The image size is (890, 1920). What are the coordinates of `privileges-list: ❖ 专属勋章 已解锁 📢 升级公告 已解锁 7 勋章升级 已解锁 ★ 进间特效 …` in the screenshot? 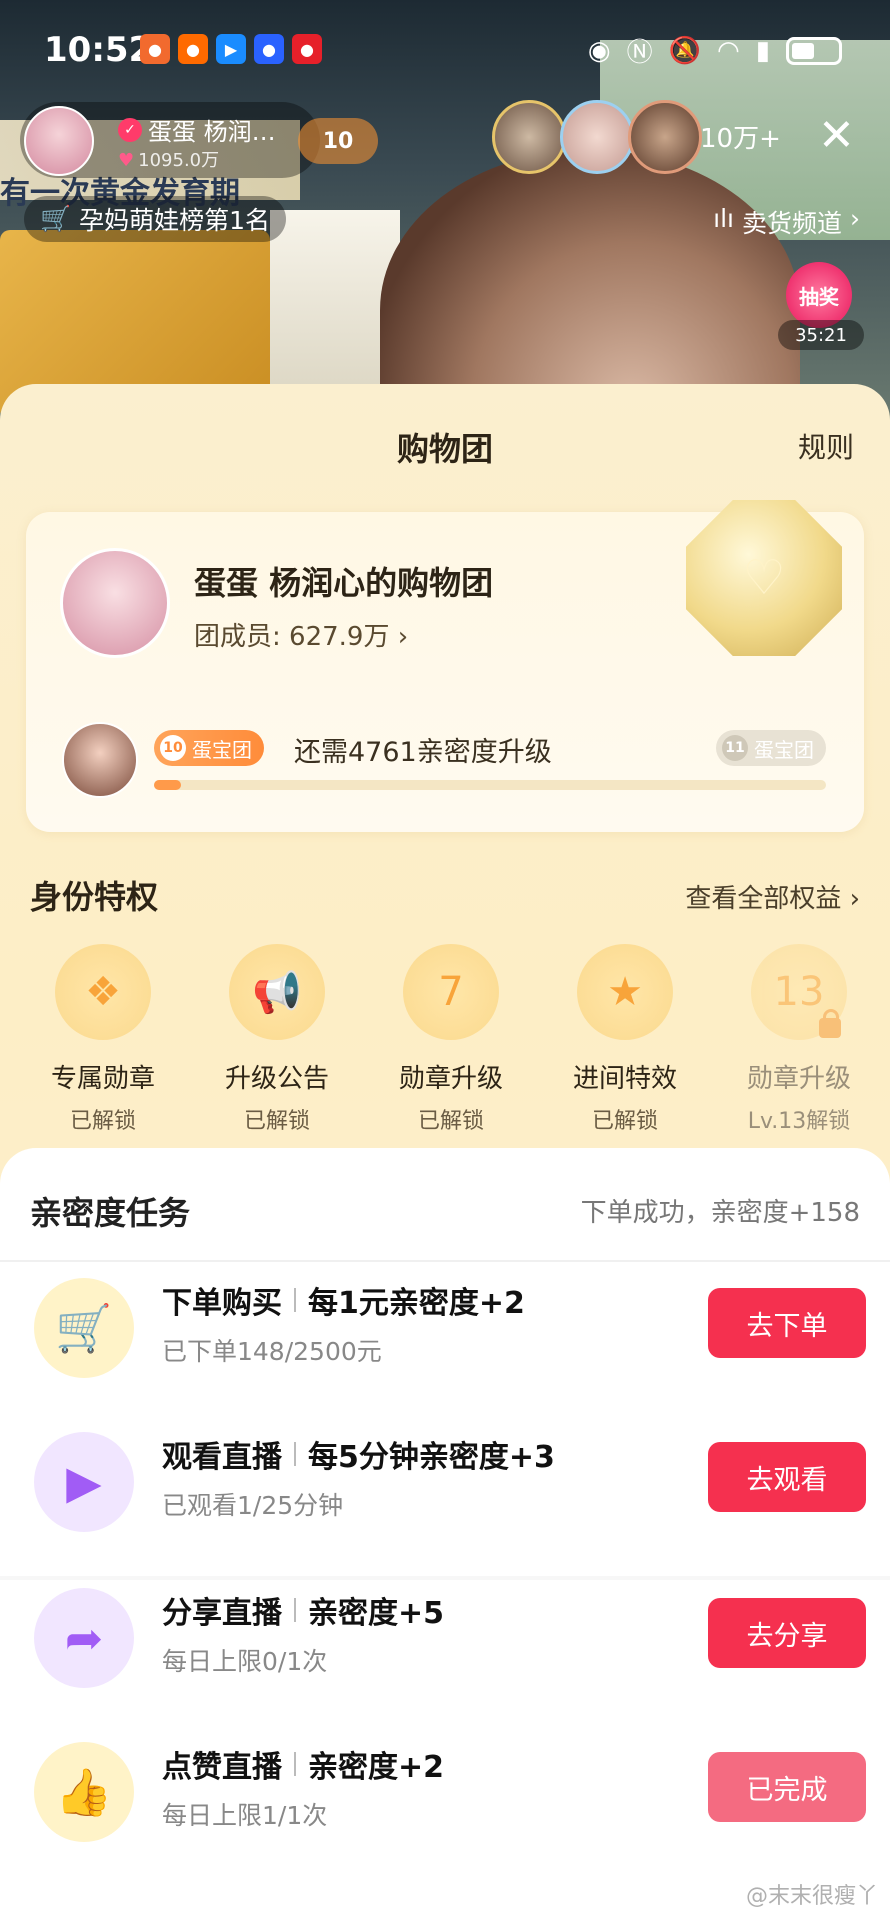 It's located at (451, 1039).